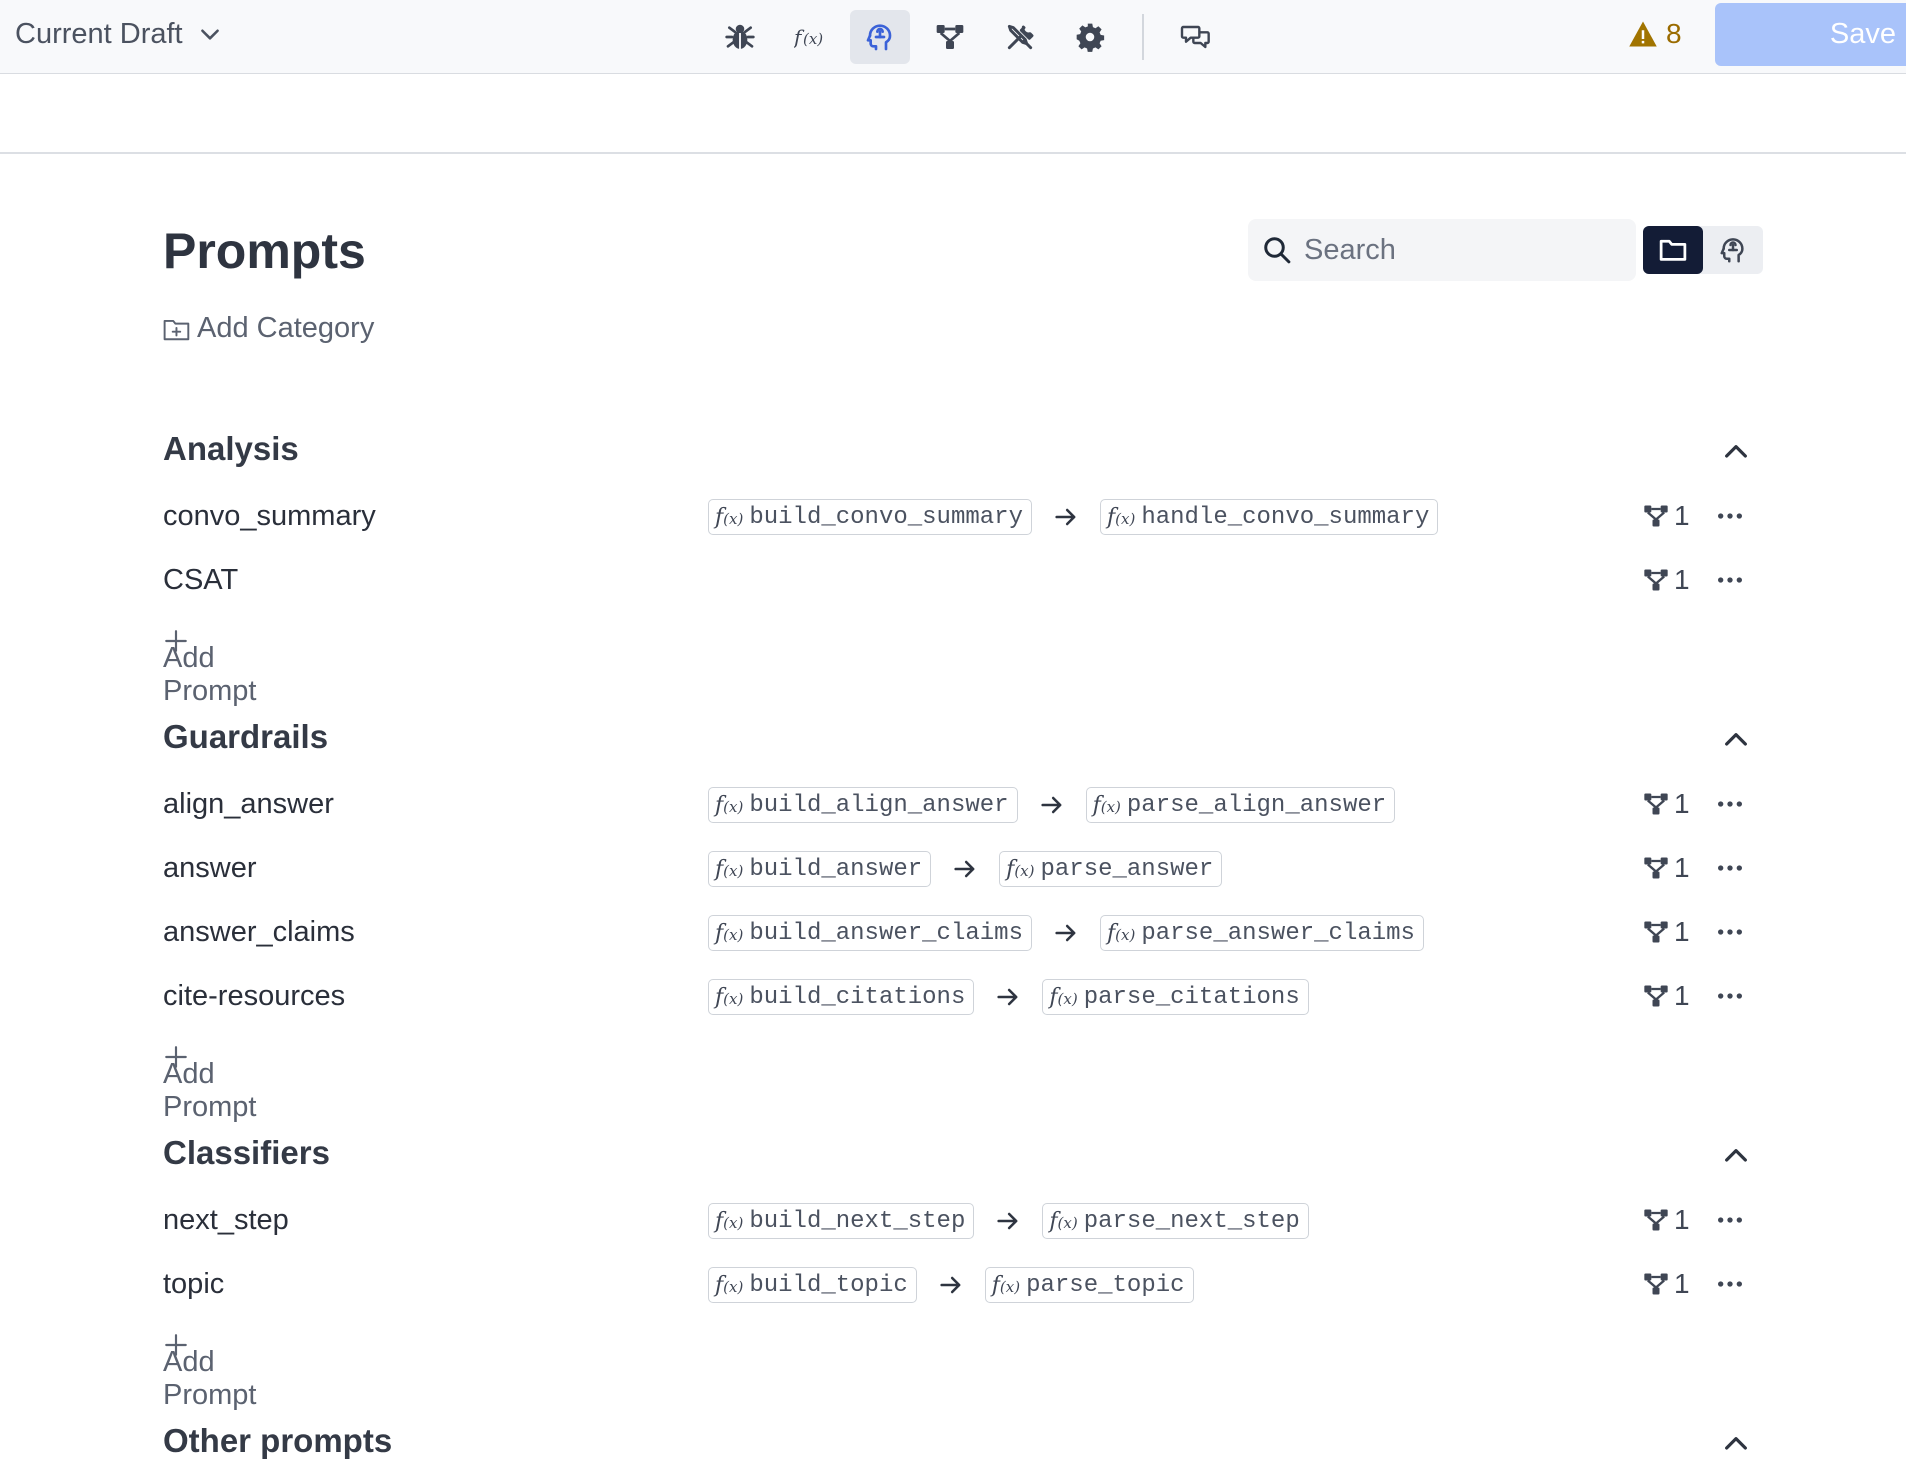 Image resolution: width=1906 pixels, height=1480 pixels. I want to click on parser-function-tag: f(x) parse_topic, so click(1089, 1285).